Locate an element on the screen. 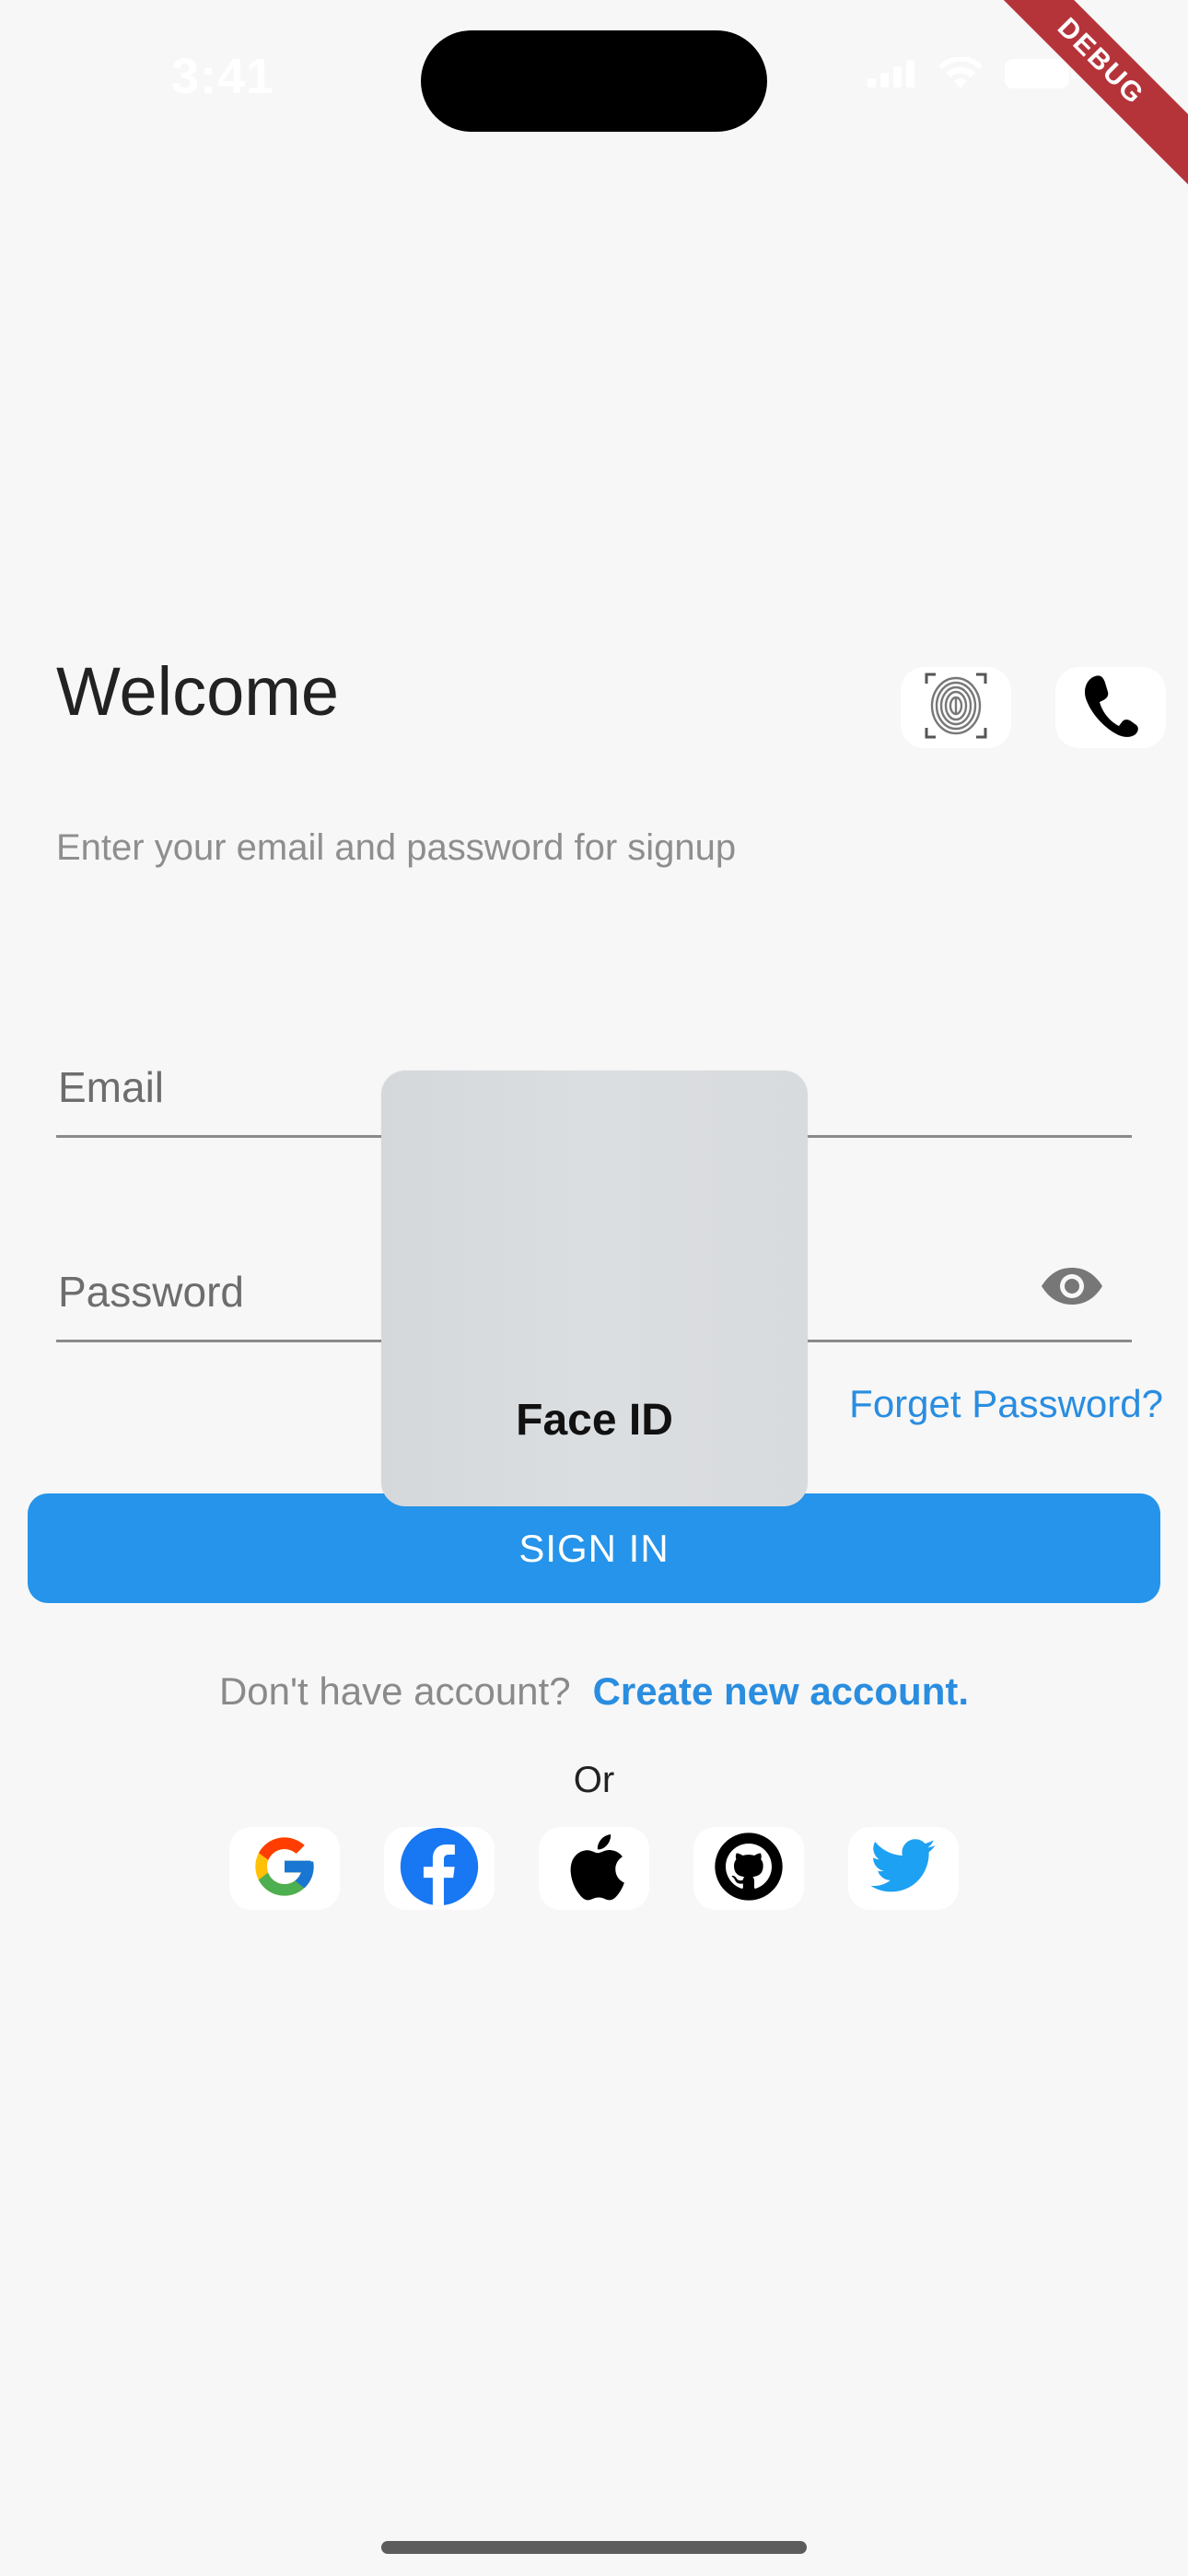 The height and width of the screenshot is (2576, 1188). github-login-button is located at coordinates (748, 1868).